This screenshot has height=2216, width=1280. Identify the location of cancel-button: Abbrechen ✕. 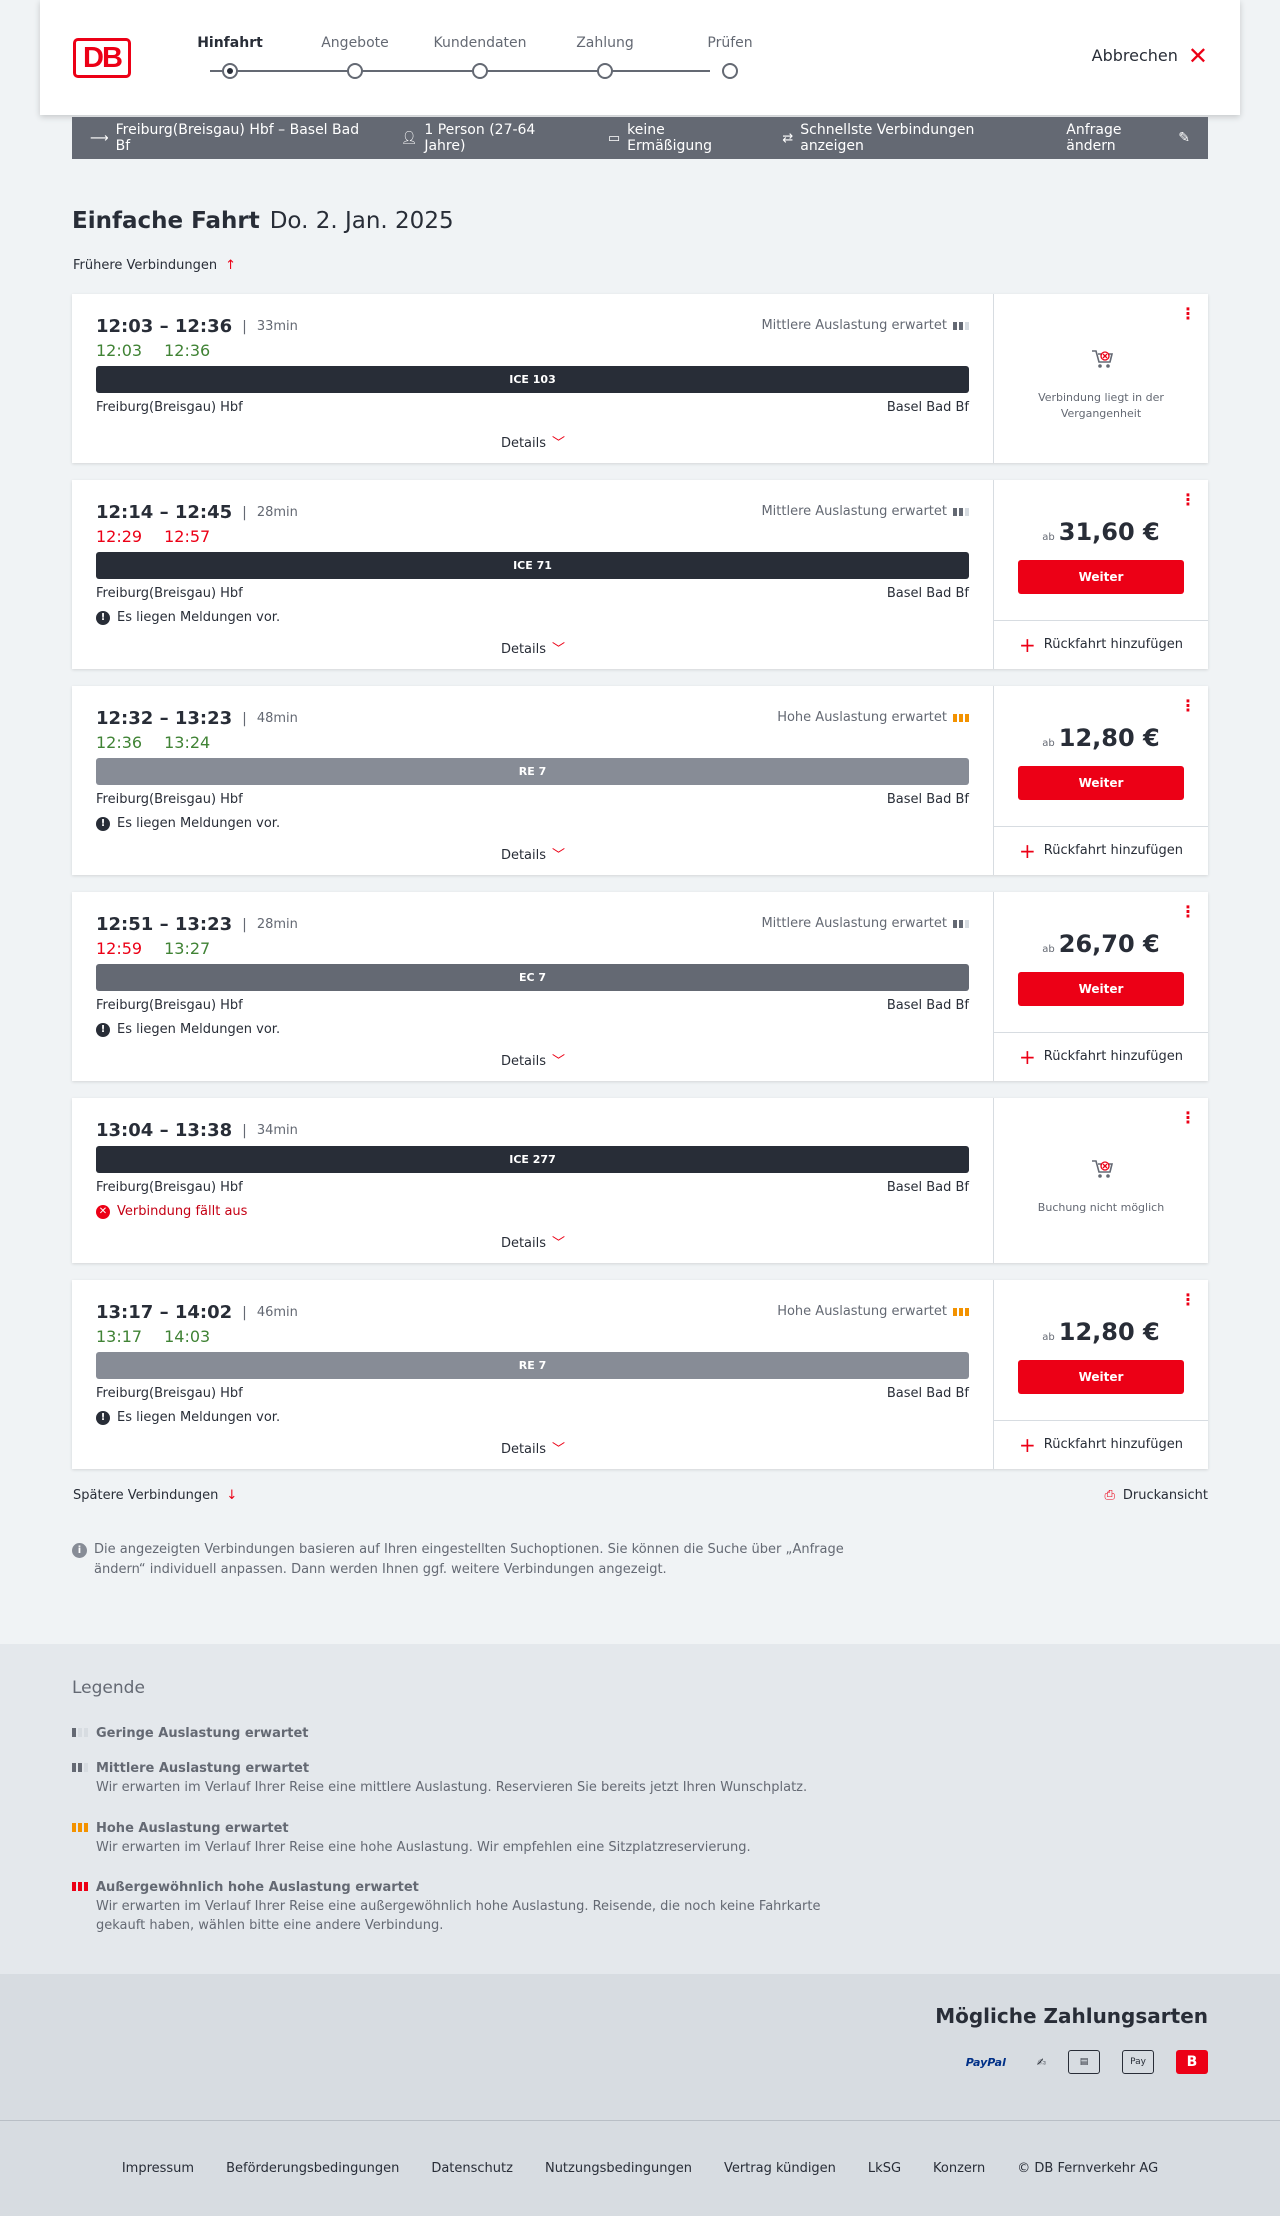
(1150, 56).